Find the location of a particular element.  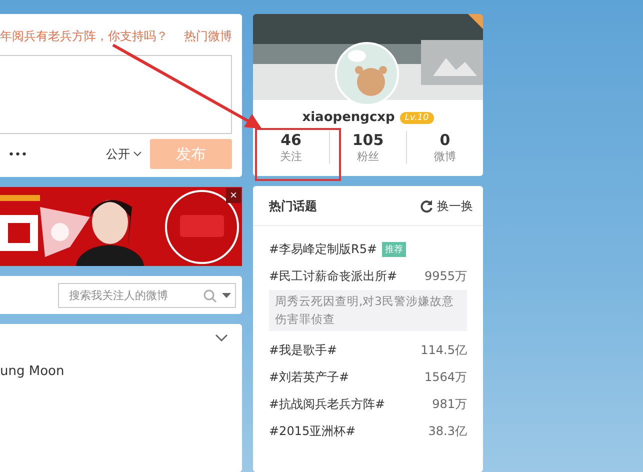

topic-link: #抗战阅兵老兵方阵# is located at coordinates (327, 404).